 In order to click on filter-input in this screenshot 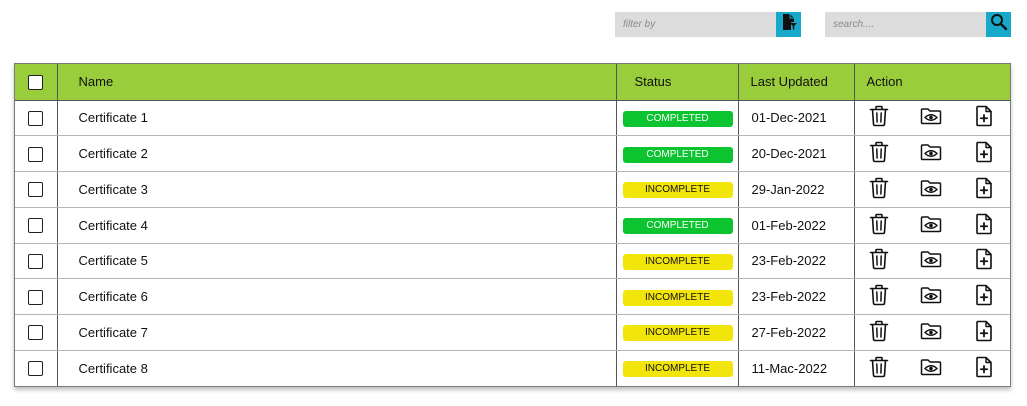, I will do `click(695, 24)`.